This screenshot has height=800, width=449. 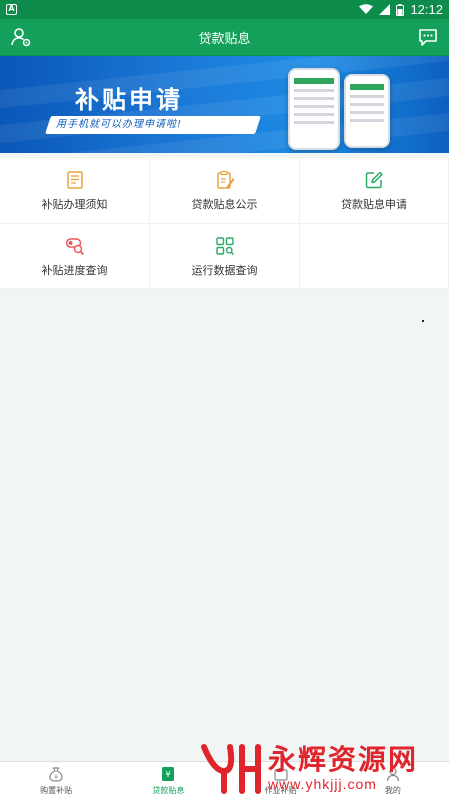 I want to click on edit-square-icon, so click(x=374, y=180).